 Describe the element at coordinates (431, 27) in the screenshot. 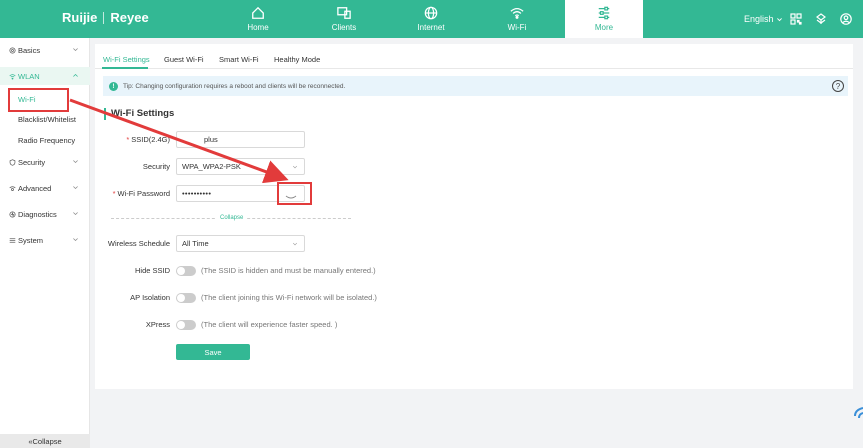

I see `nav-internet-label: Internet` at that location.